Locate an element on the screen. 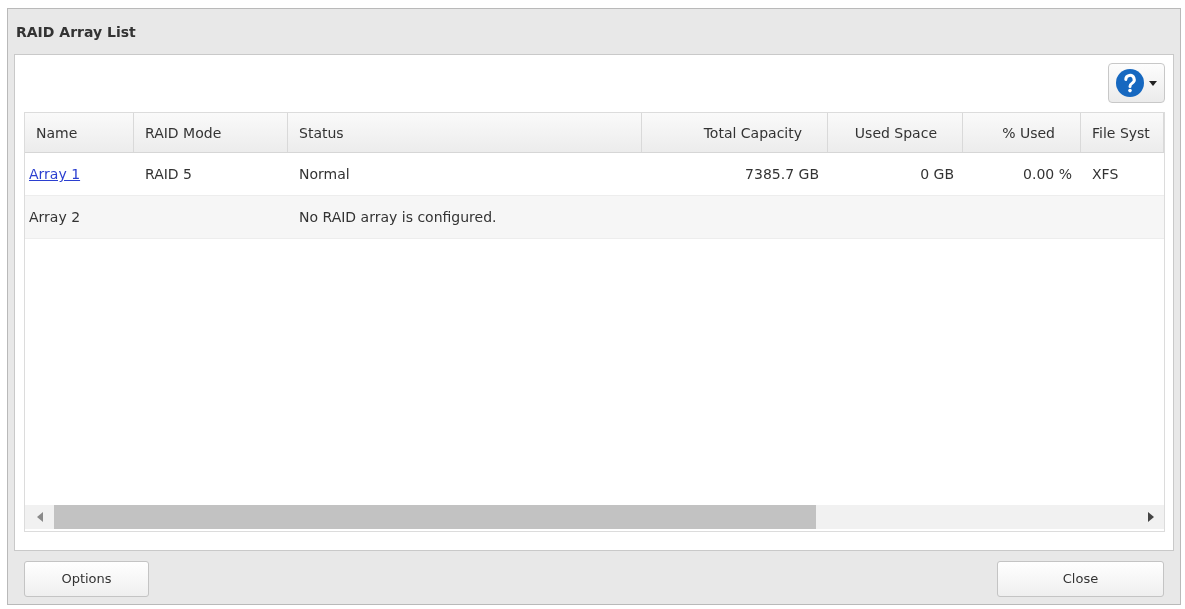  table-cell: 0 GB is located at coordinates (937, 174).